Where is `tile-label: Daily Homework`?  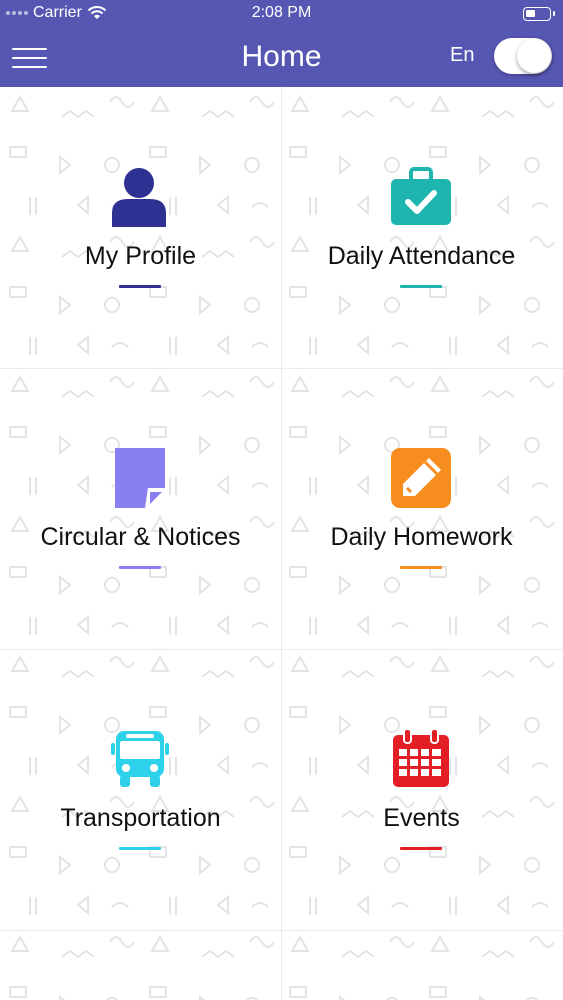
tile-label: Daily Homework is located at coordinates (421, 537).